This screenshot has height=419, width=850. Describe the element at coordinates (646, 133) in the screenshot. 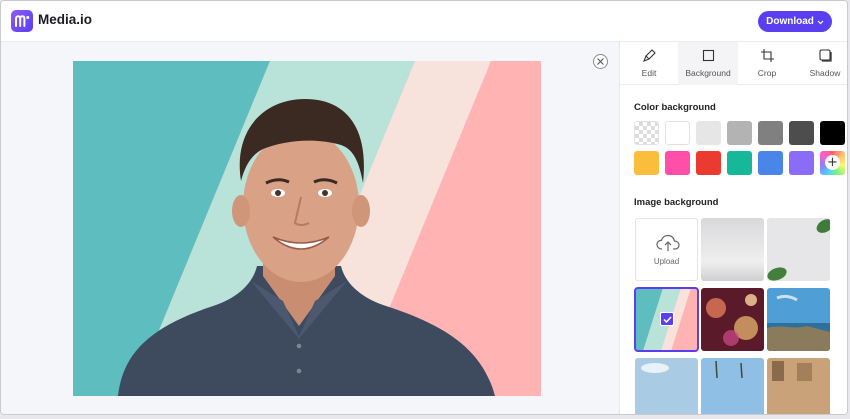

I see `swatch-transparent` at that location.